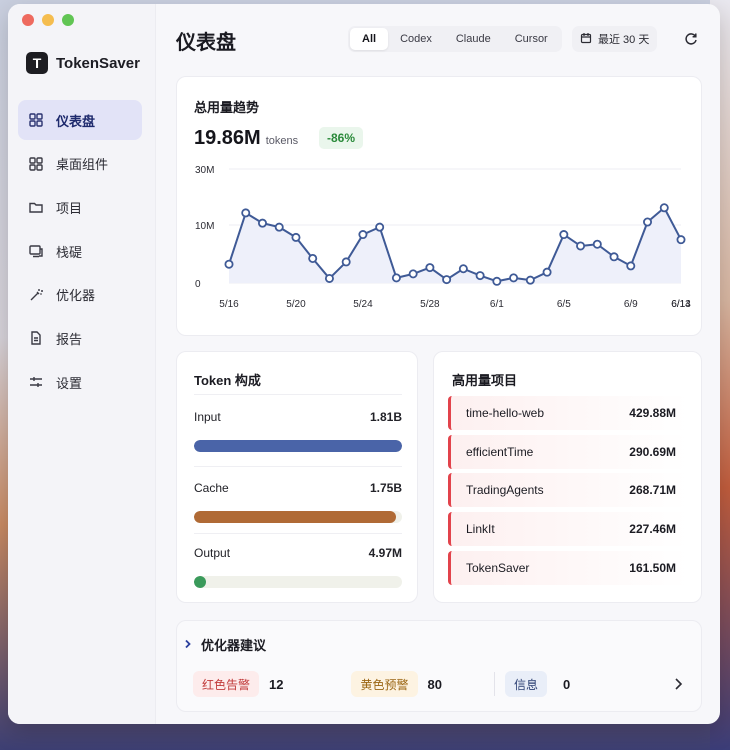  I want to click on refresh-button, so click(691, 39).